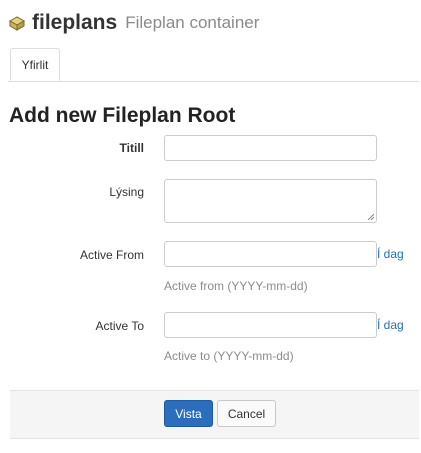  I want to click on title-label: Titill, so click(131, 148).